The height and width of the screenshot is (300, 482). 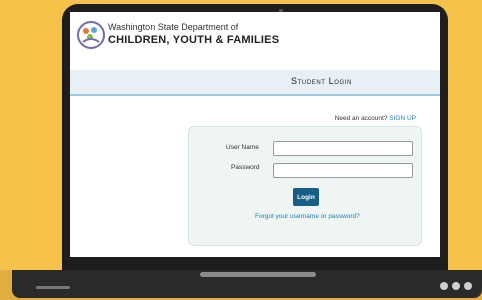 I want to click on username-label: User Name, so click(x=242, y=147).